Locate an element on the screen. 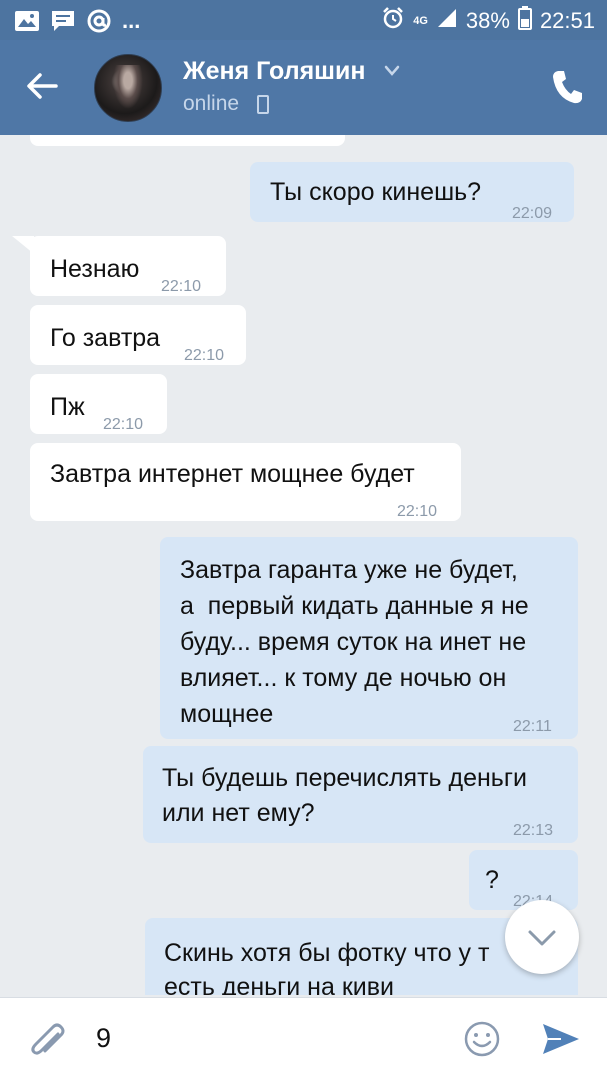 The height and width of the screenshot is (1080, 607). message-text: или нет ему? is located at coordinates (238, 813).